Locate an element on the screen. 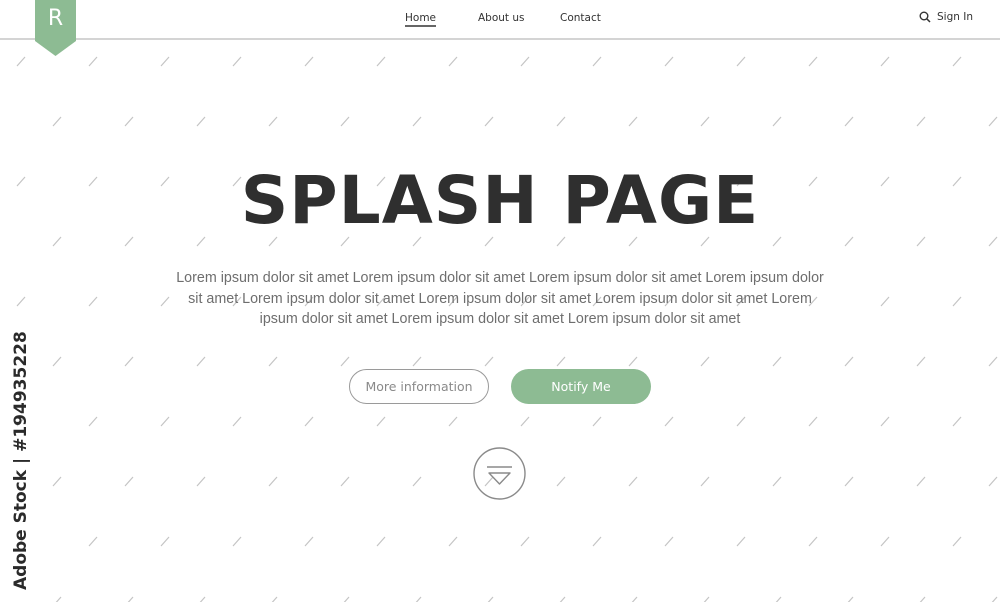 The image size is (1000, 602). top-nav-bar: Home About us Contact Sign In is located at coordinates (500, 20).